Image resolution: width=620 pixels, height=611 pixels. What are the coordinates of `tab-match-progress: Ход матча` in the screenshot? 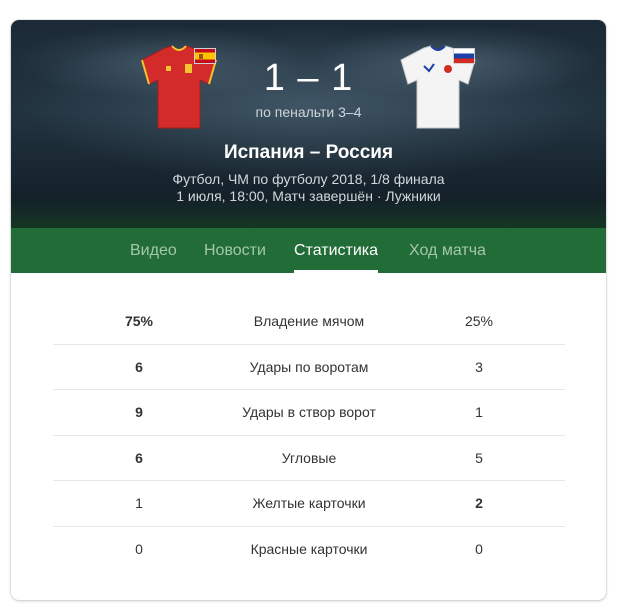 It's located at (447, 250).